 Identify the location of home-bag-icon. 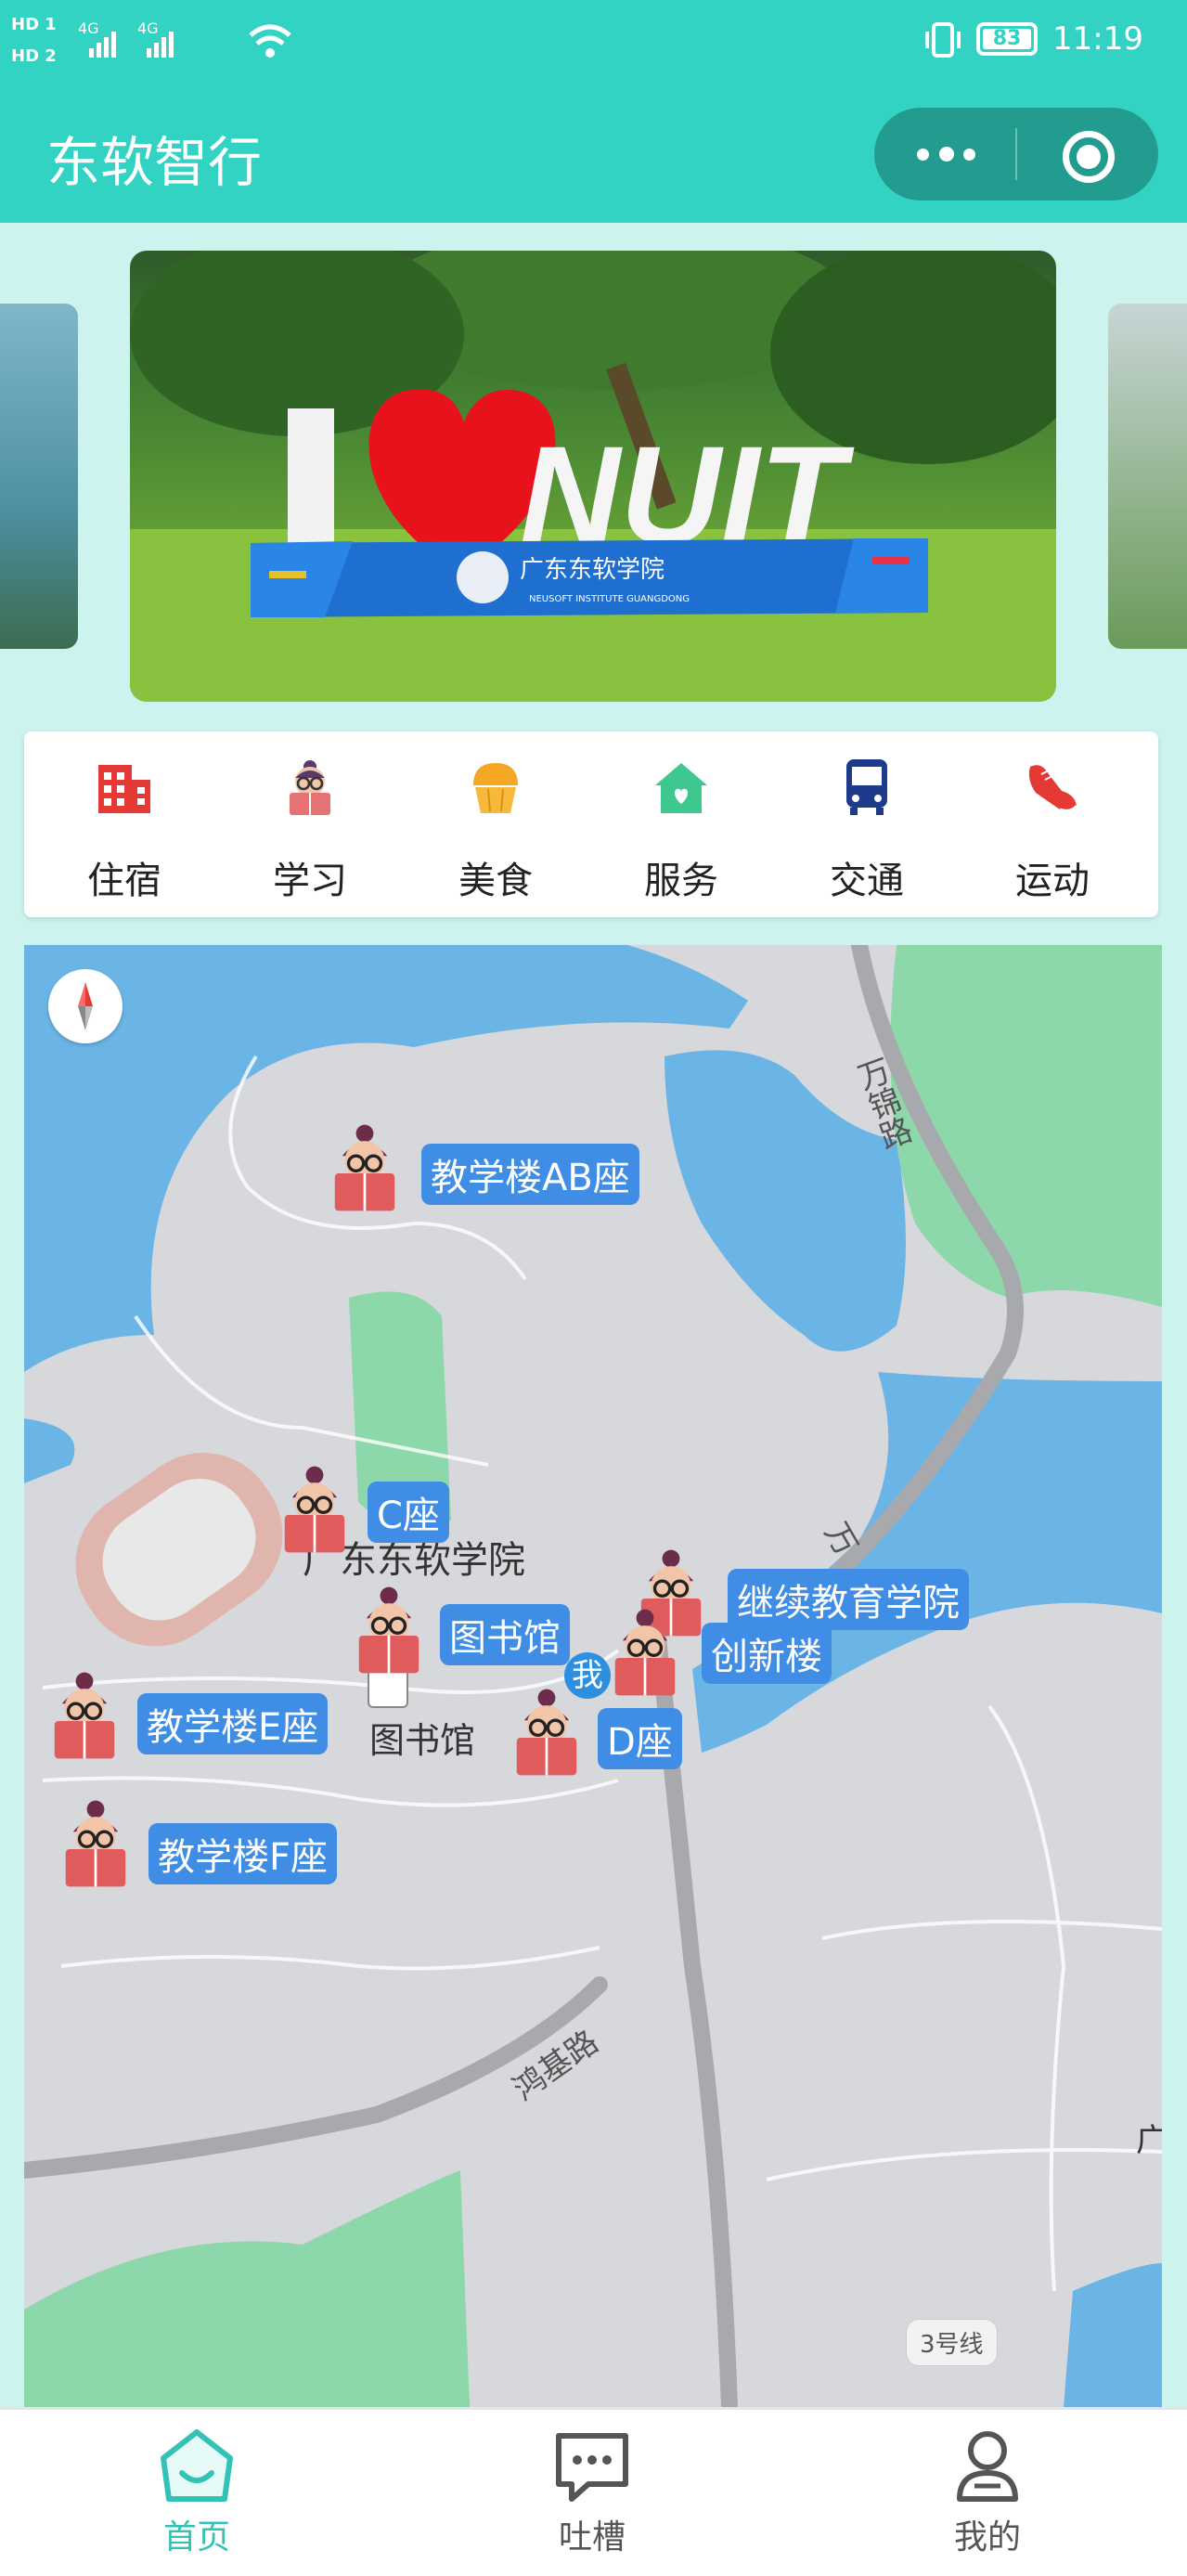
(197, 2465).